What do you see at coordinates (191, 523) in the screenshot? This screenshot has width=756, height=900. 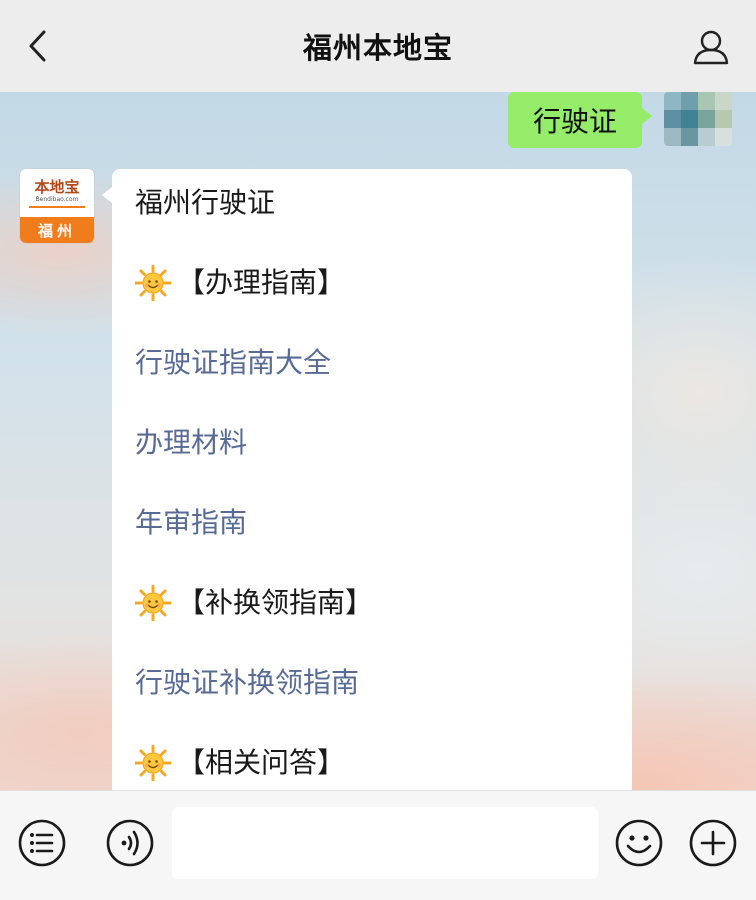 I see `link-annual-inspection: 年审指南` at bounding box center [191, 523].